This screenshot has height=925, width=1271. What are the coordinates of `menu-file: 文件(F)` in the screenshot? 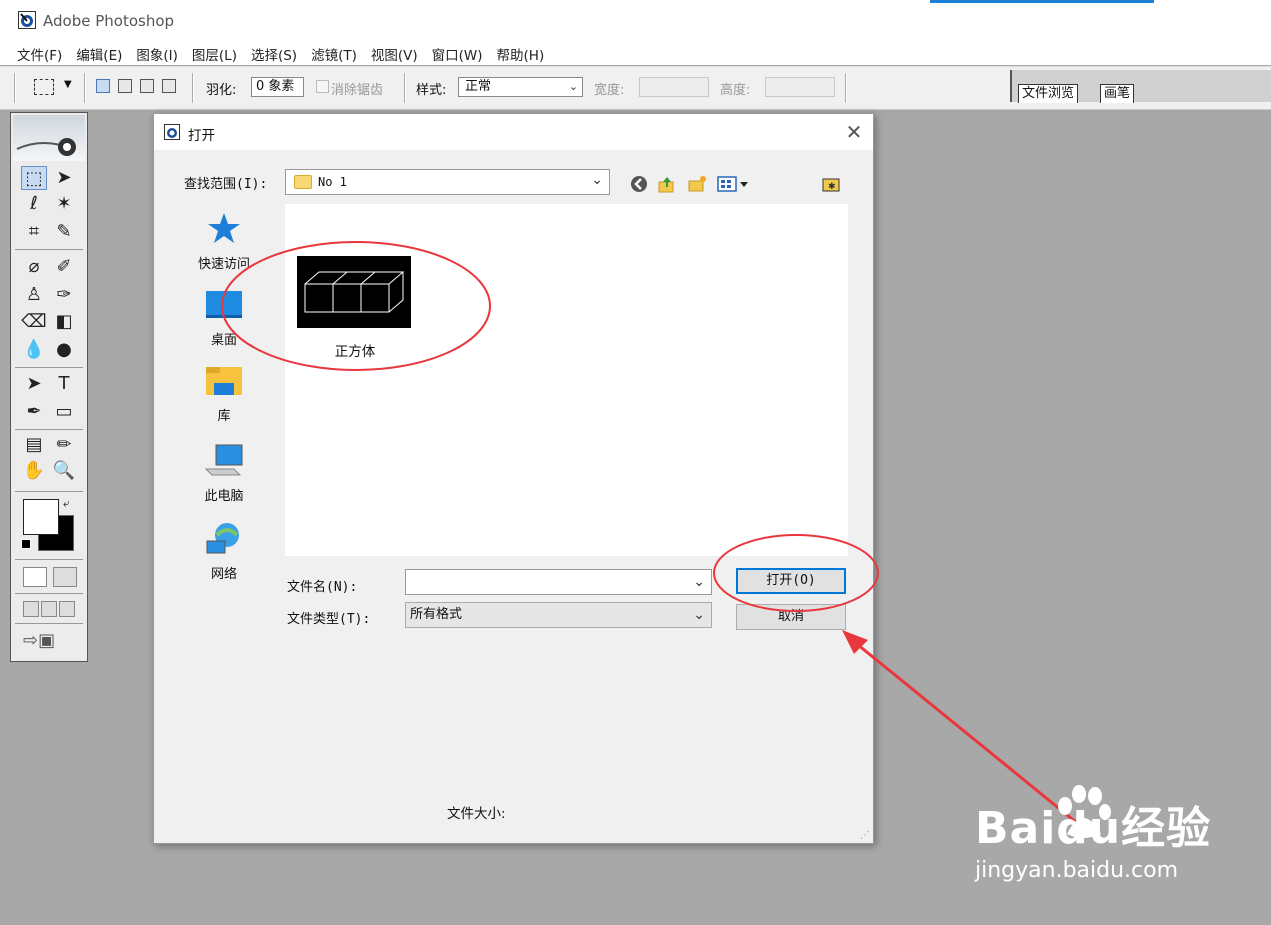 It's located at (39, 54).